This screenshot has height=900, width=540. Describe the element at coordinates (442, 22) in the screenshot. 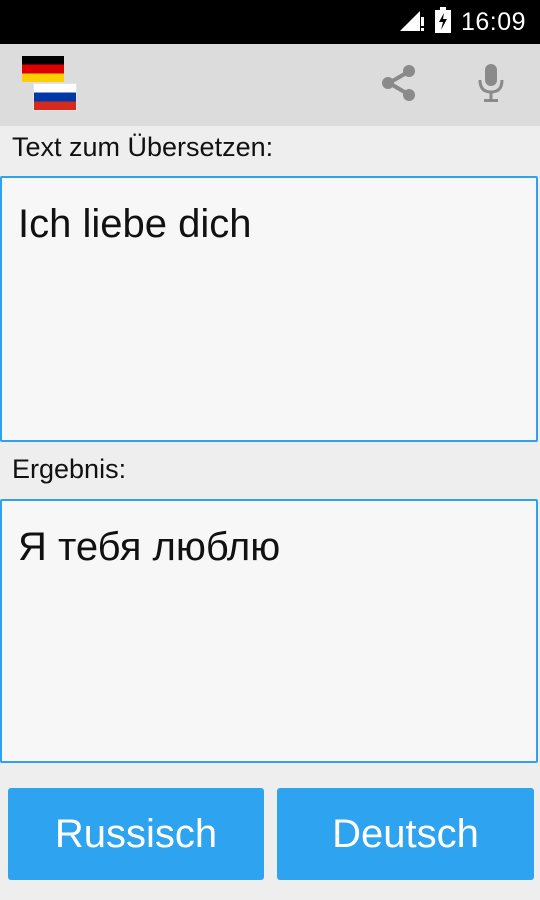

I see `battery-charging-icon` at that location.